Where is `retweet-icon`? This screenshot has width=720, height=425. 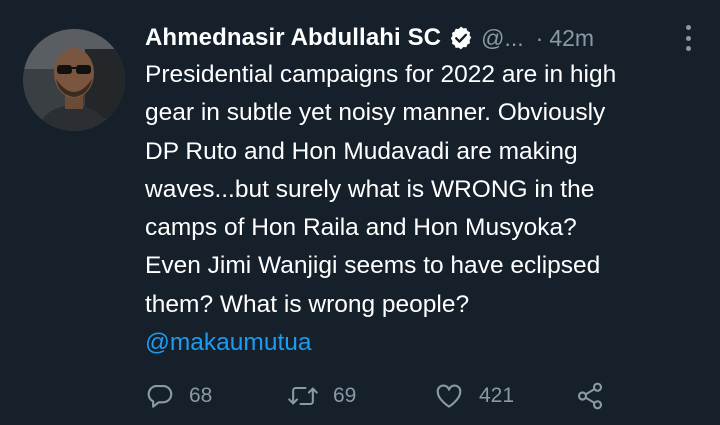 retweet-icon is located at coordinates (303, 396).